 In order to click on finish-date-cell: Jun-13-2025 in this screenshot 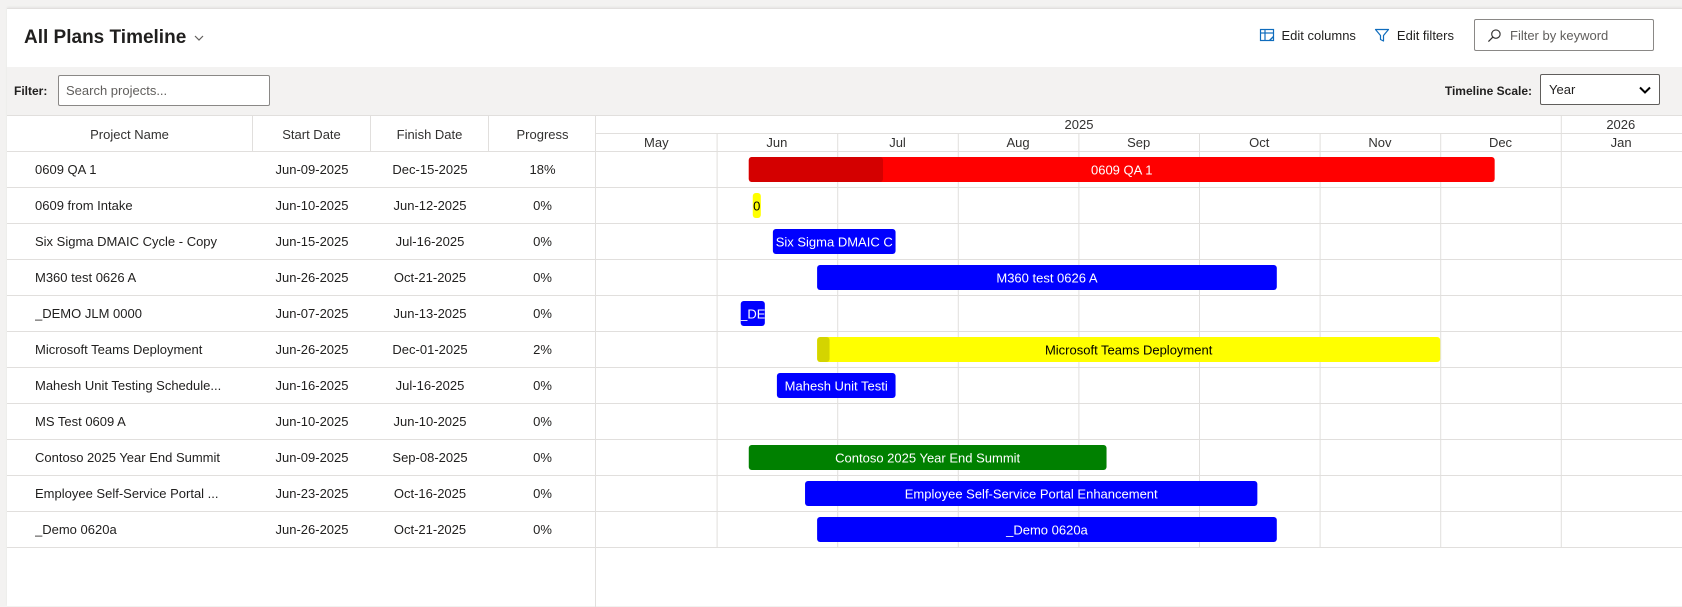, I will do `click(430, 313)`.